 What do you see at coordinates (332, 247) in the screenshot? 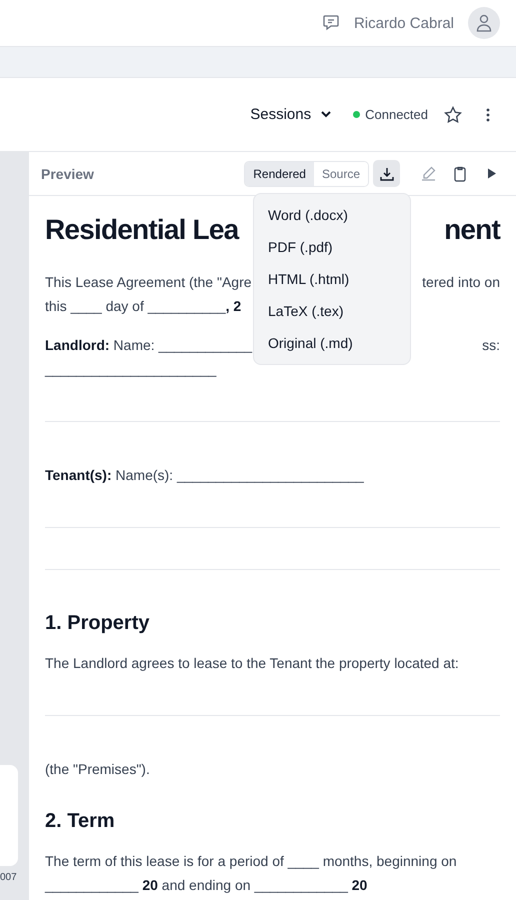
I see `menu-item: PDF (.pdf)` at bounding box center [332, 247].